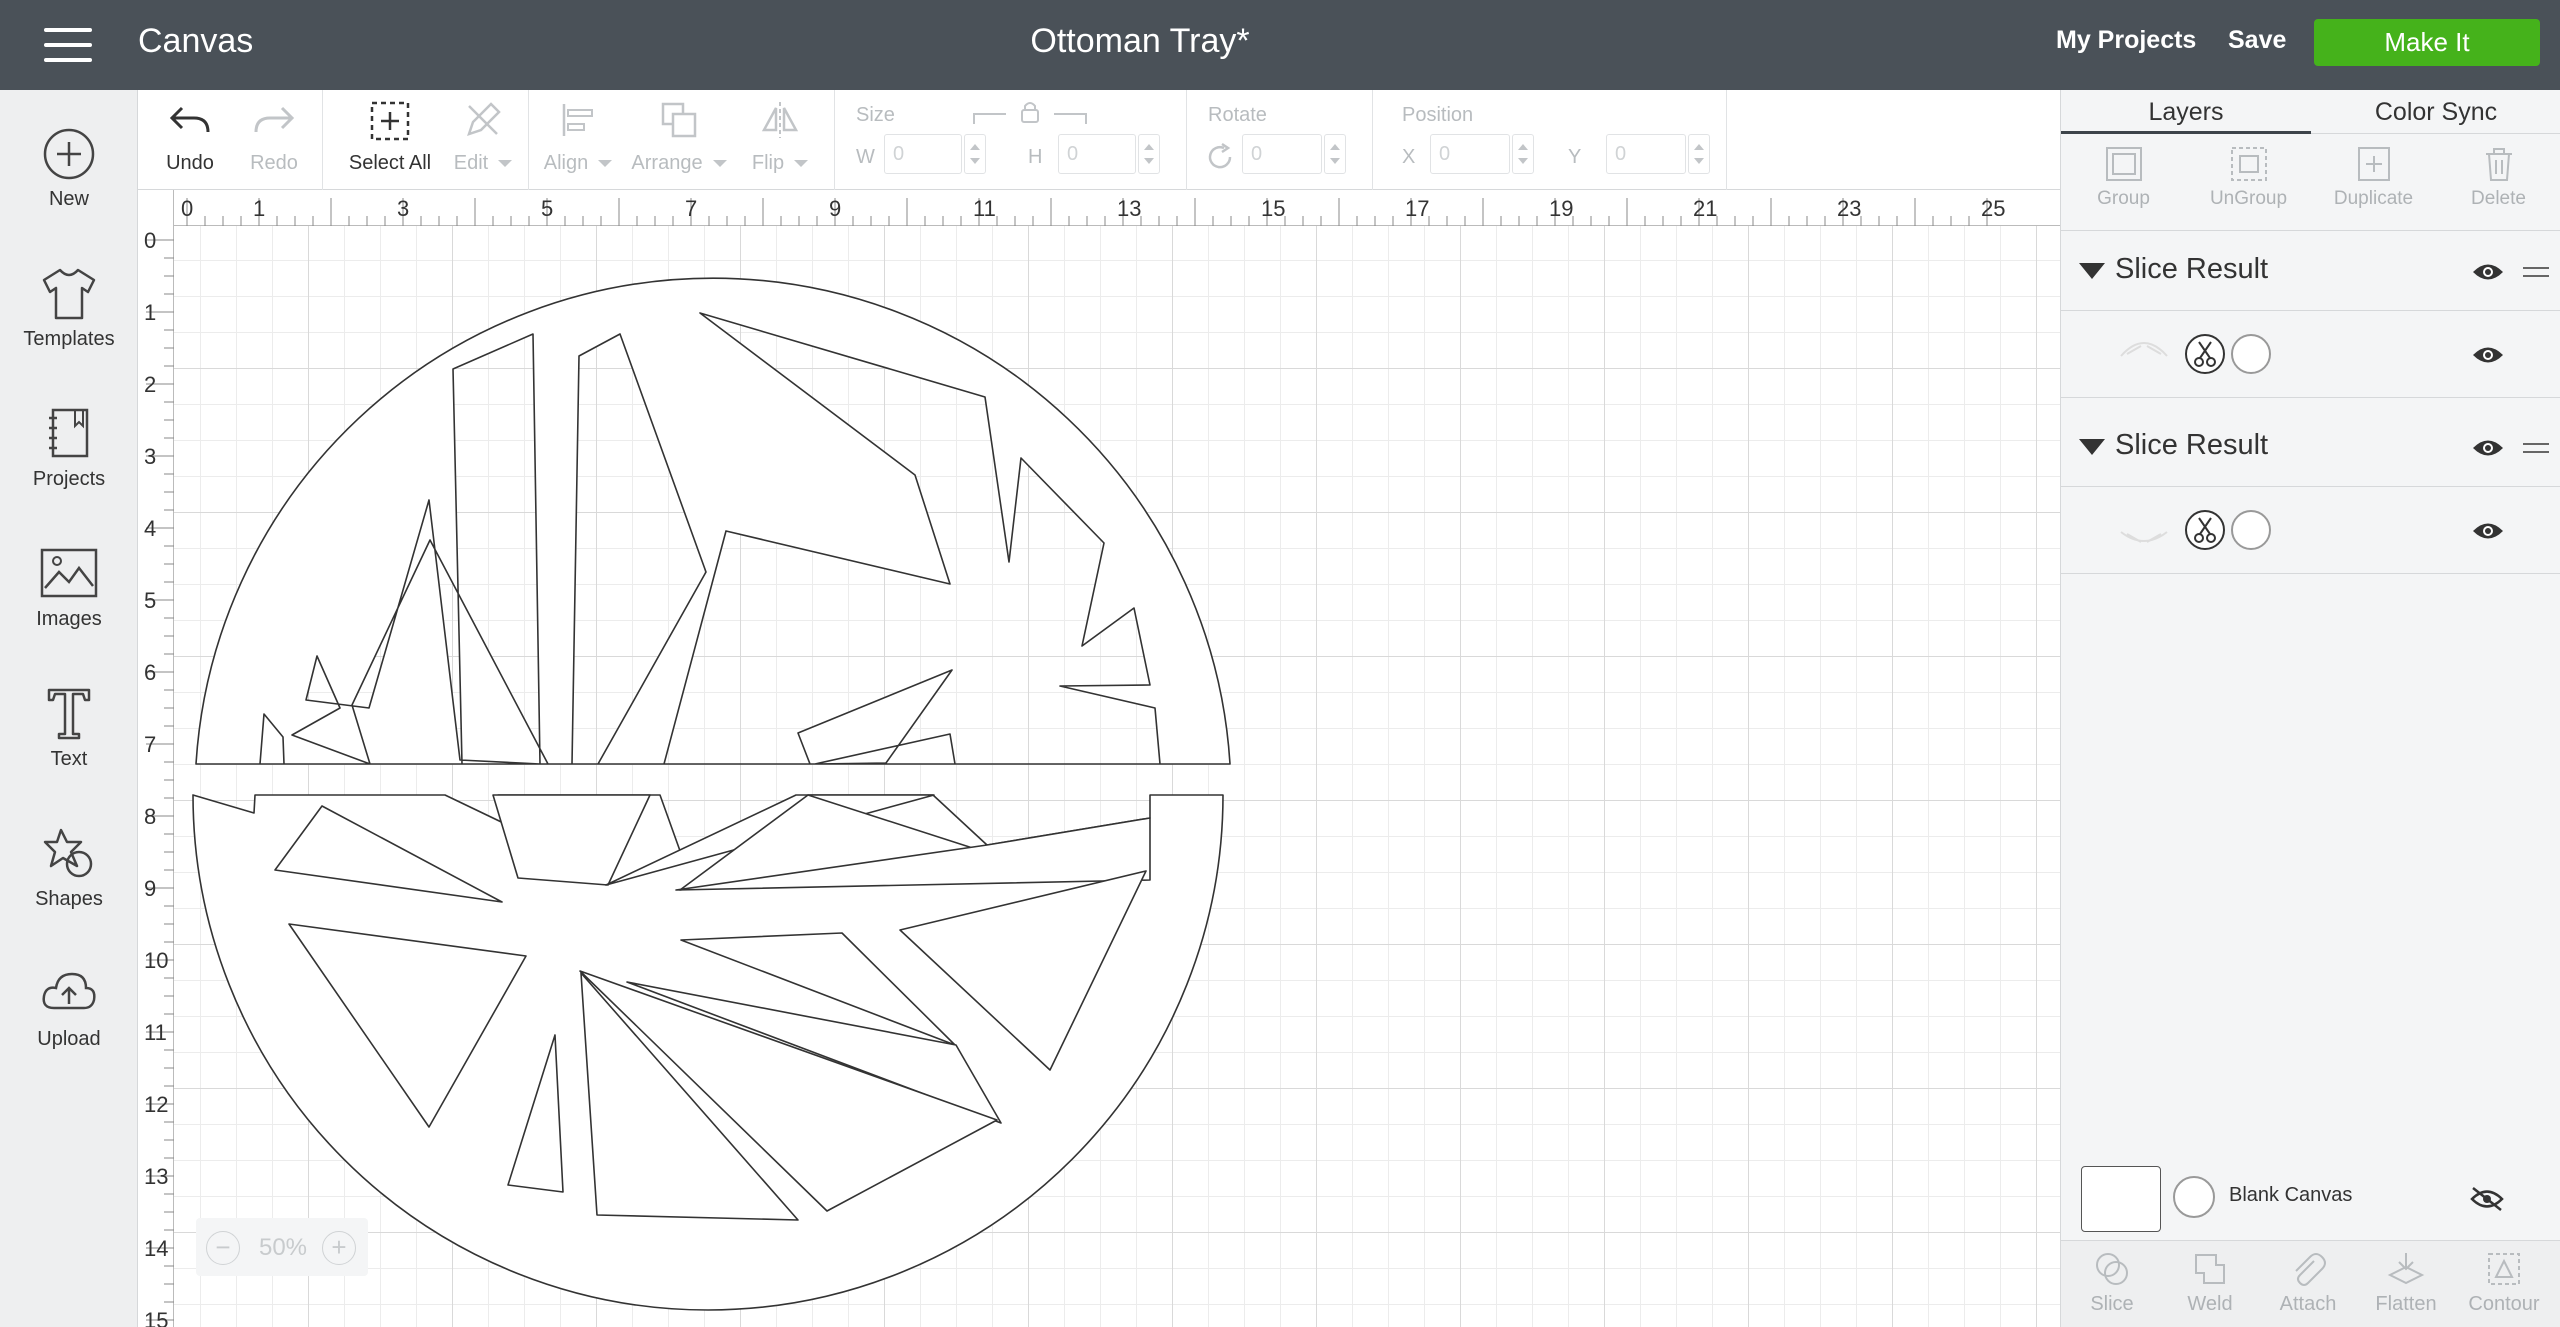  Describe the element at coordinates (69, 168) in the screenshot. I see `sidebar-item-new: New` at that location.